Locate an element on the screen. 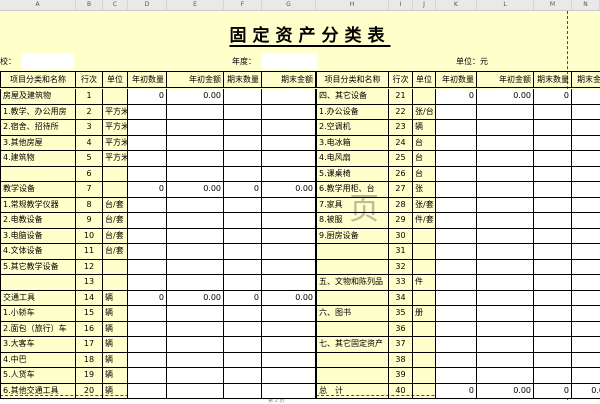  left-row-20-unit: 辆 is located at coordinates (115, 391).